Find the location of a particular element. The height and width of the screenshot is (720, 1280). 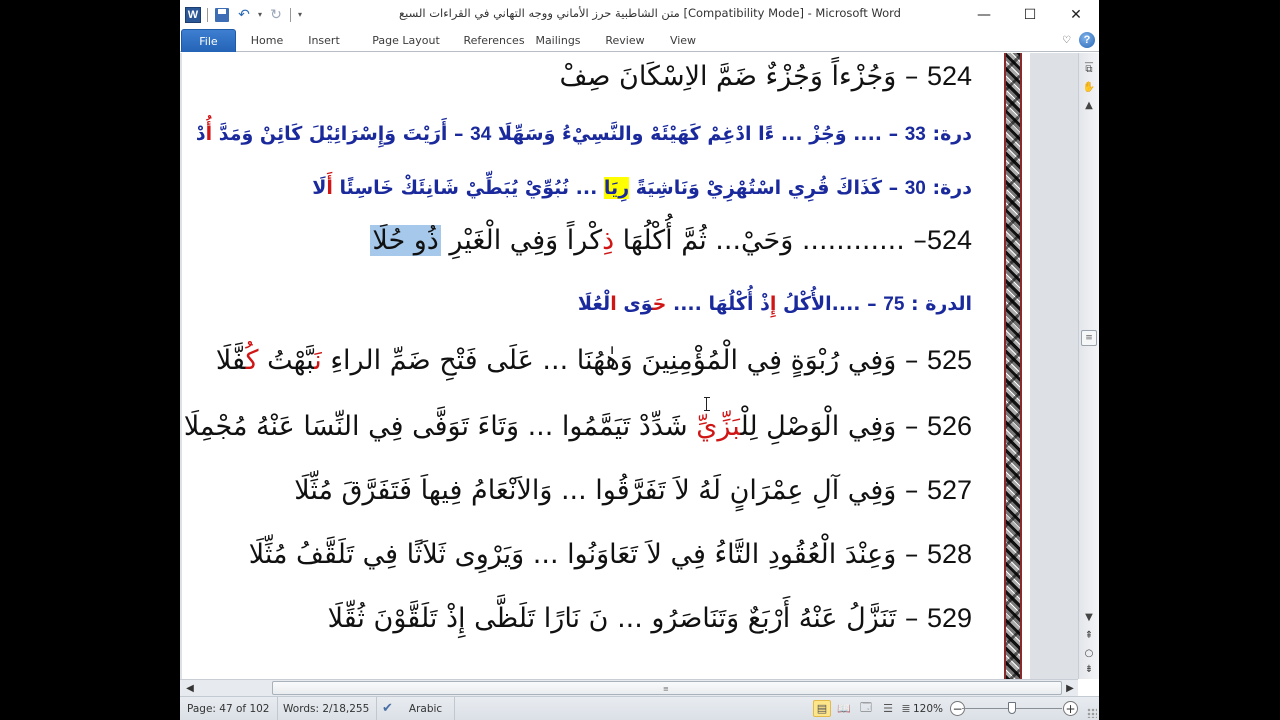

text-run: دْ is located at coordinates (200, 134).